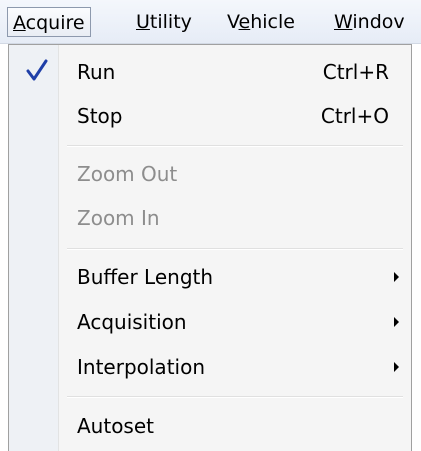  Describe the element at coordinates (355, 72) in the screenshot. I see `menu-item-run-shortcut: Ctrl+R` at that location.